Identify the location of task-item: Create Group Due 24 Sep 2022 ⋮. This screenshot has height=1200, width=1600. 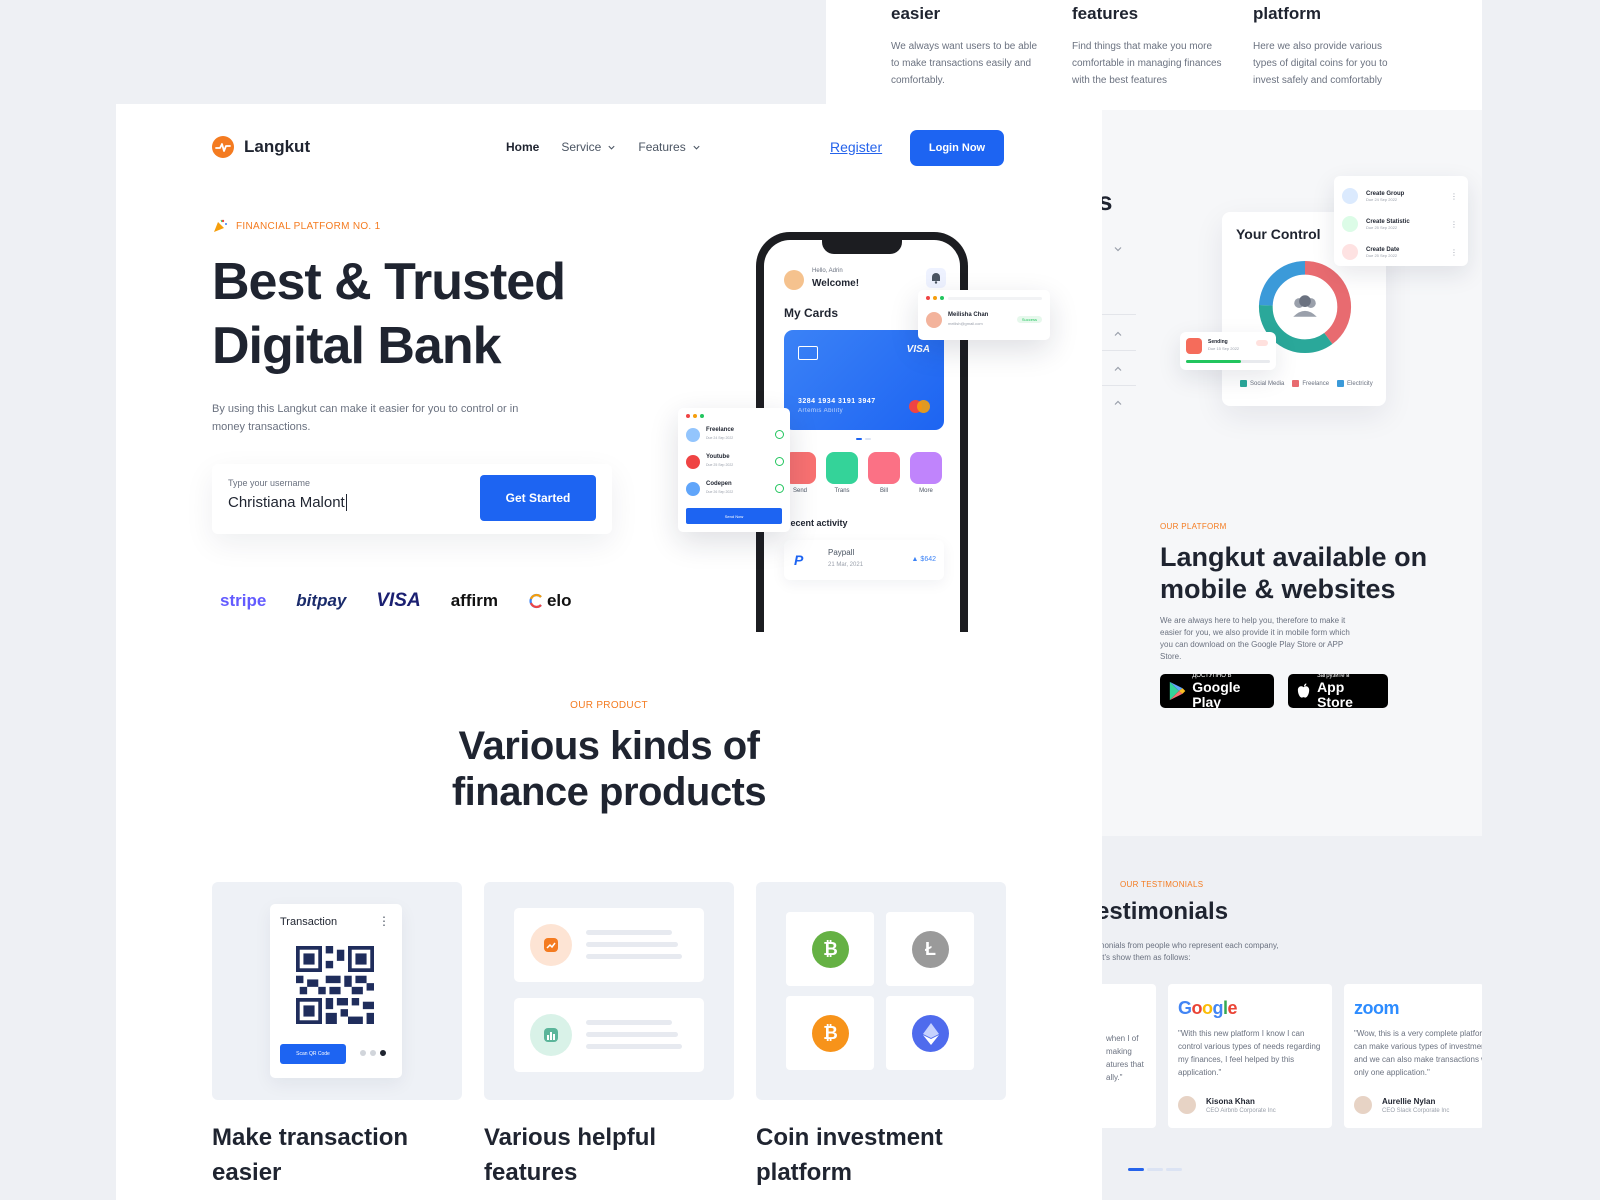
(1401, 196).